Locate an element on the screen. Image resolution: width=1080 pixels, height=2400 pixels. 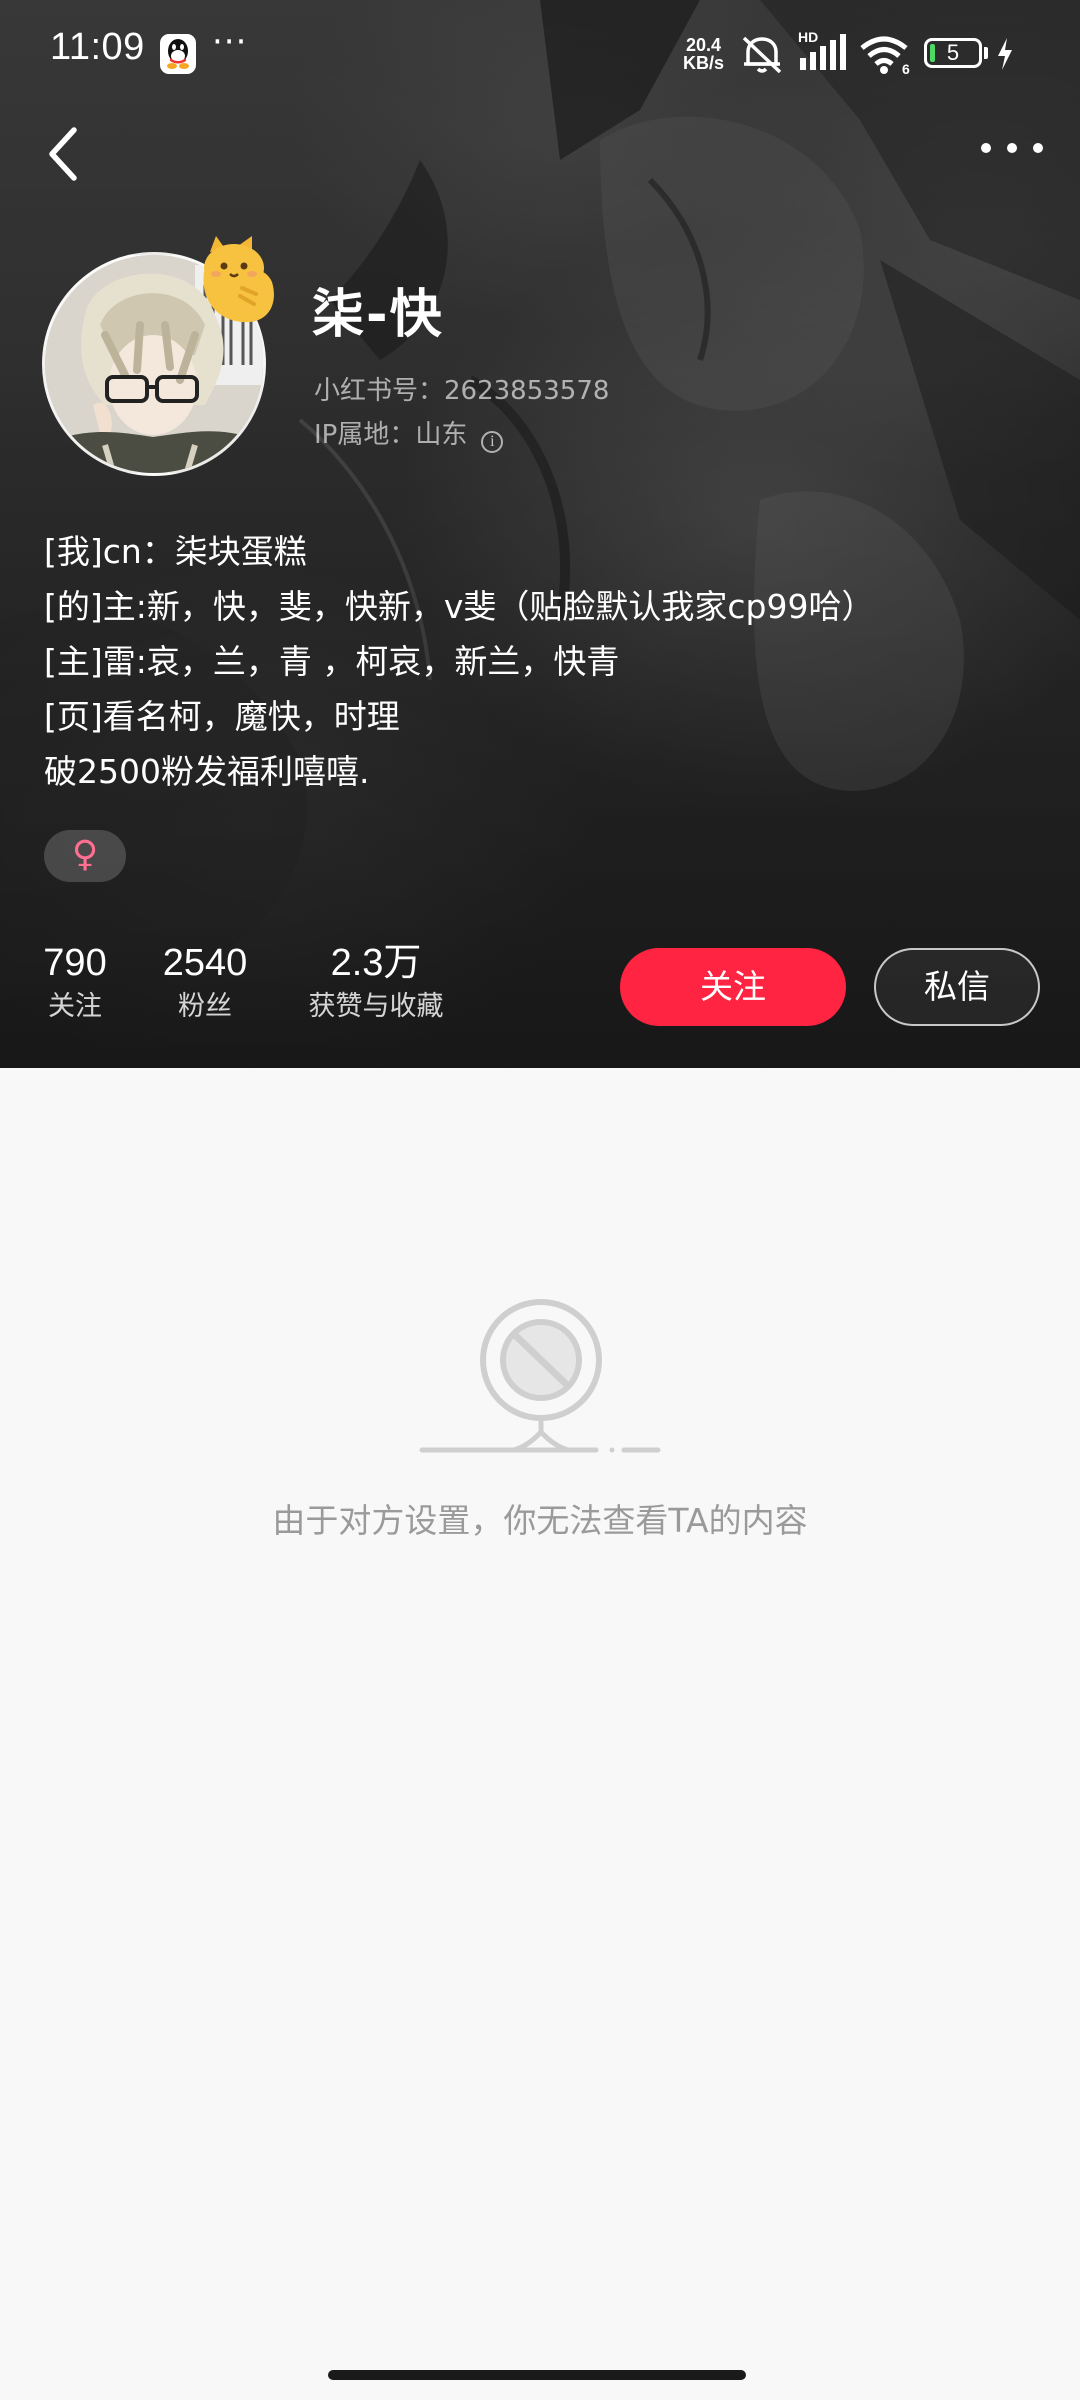
signal-hd-label: HD is located at coordinates (808, 37).